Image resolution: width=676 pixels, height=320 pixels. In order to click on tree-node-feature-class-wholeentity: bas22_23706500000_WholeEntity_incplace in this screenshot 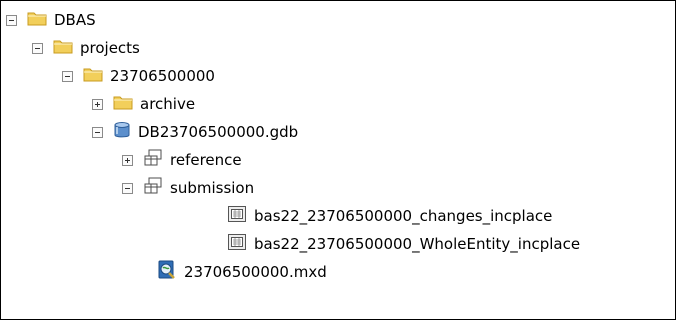, I will do `click(403, 244)`.